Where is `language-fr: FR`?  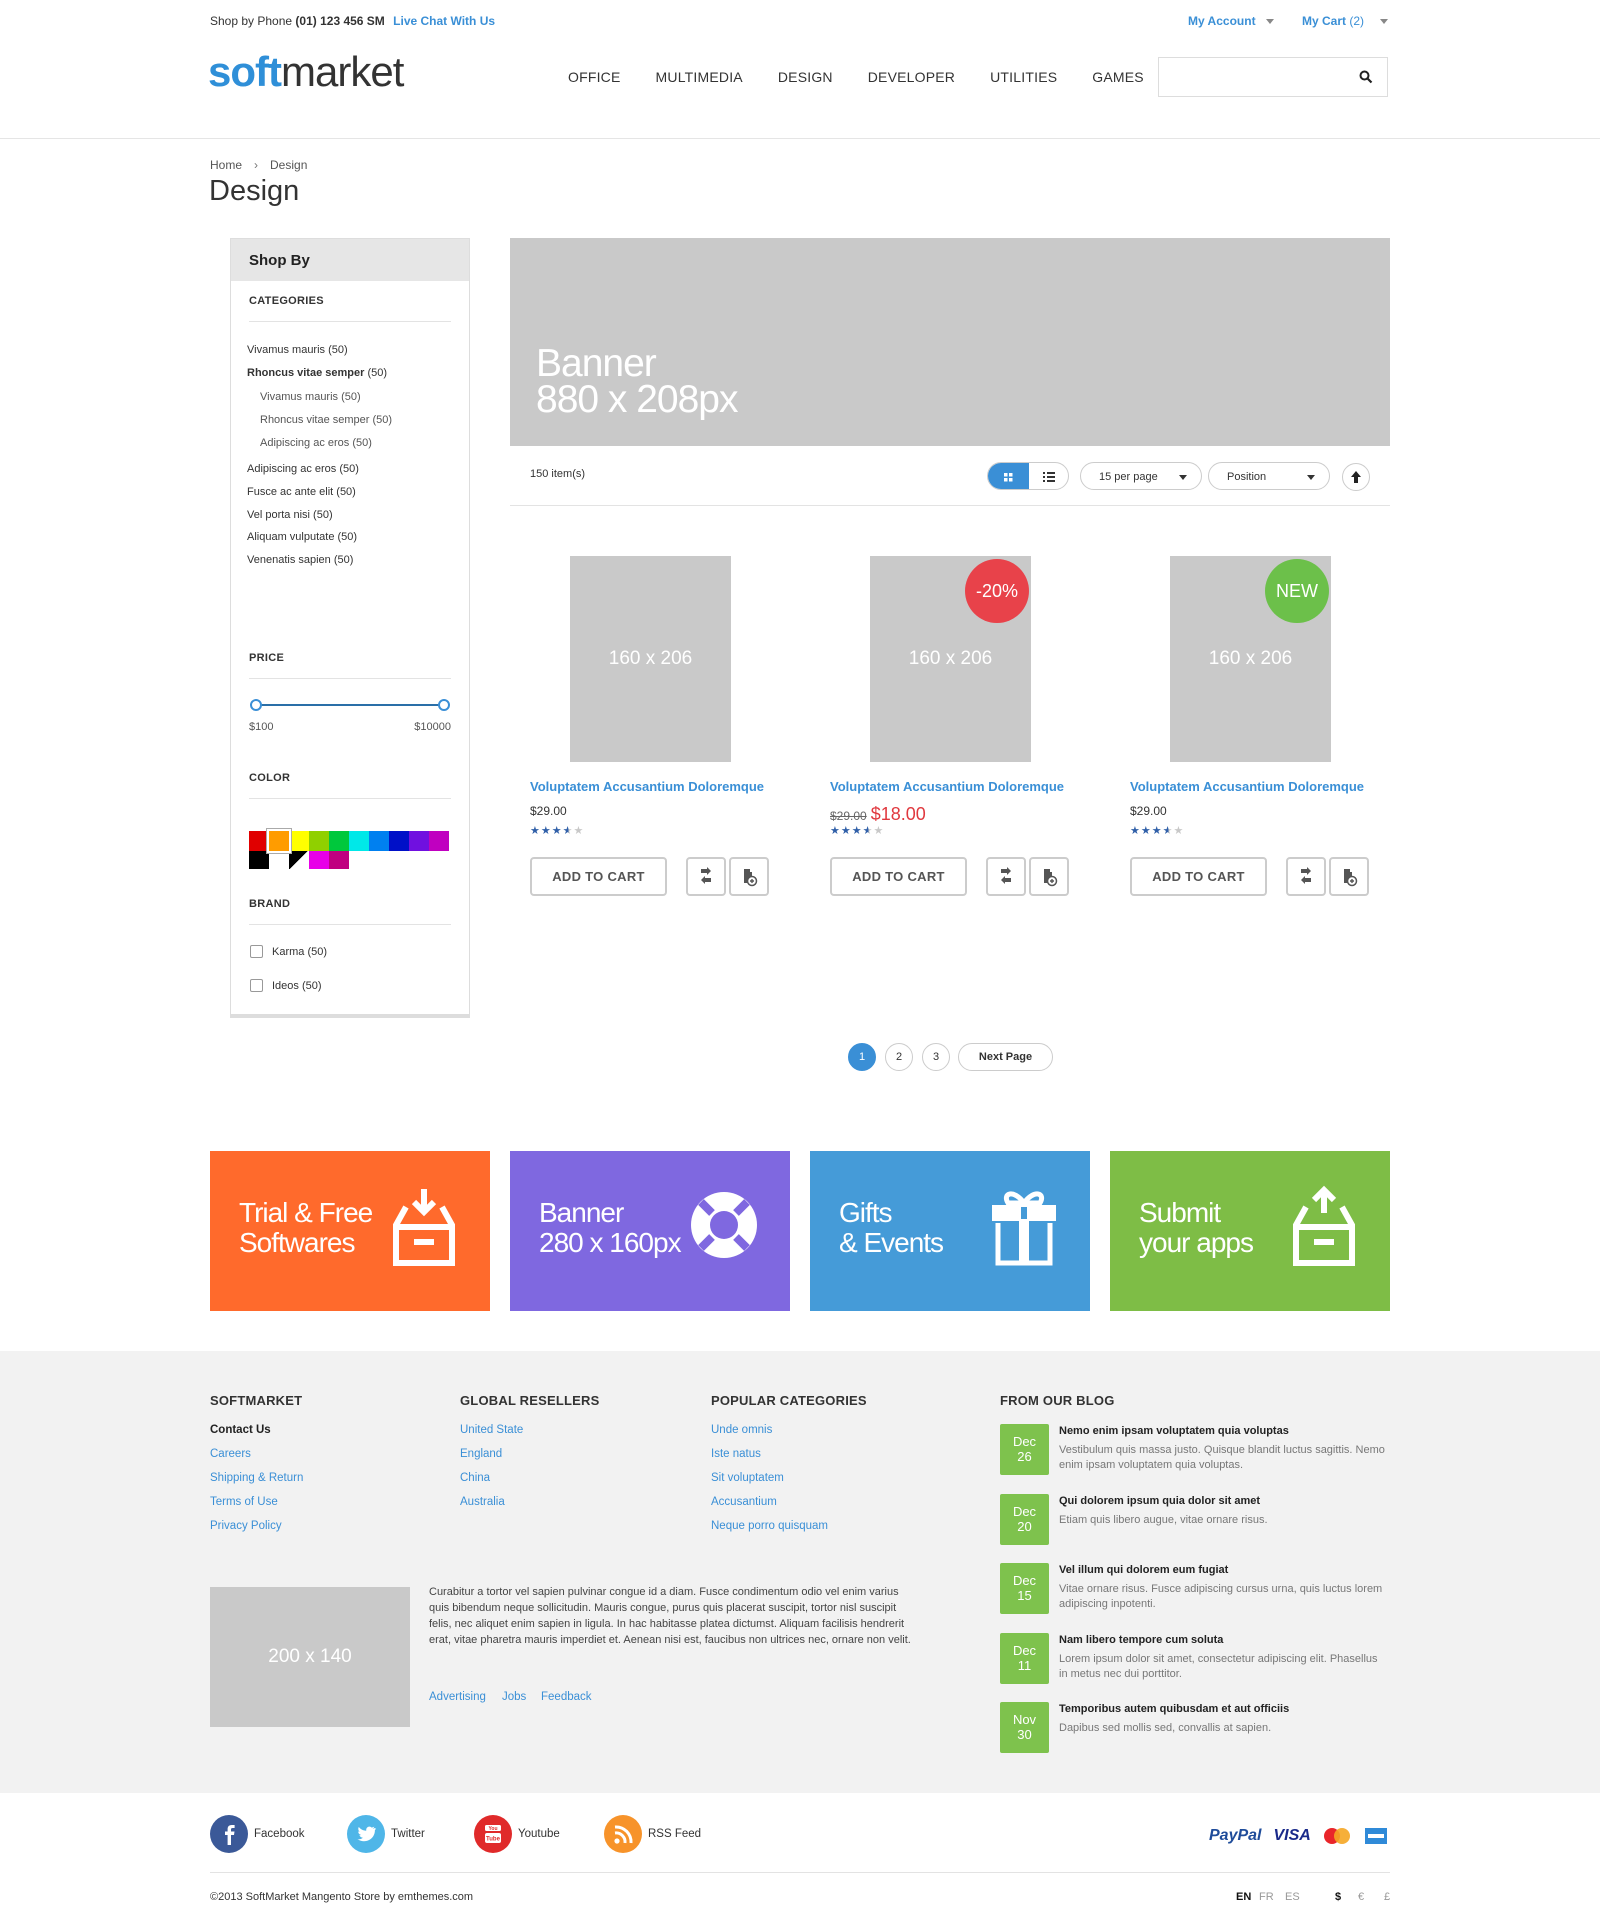
language-fr: FR is located at coordinates (1266, 1897).